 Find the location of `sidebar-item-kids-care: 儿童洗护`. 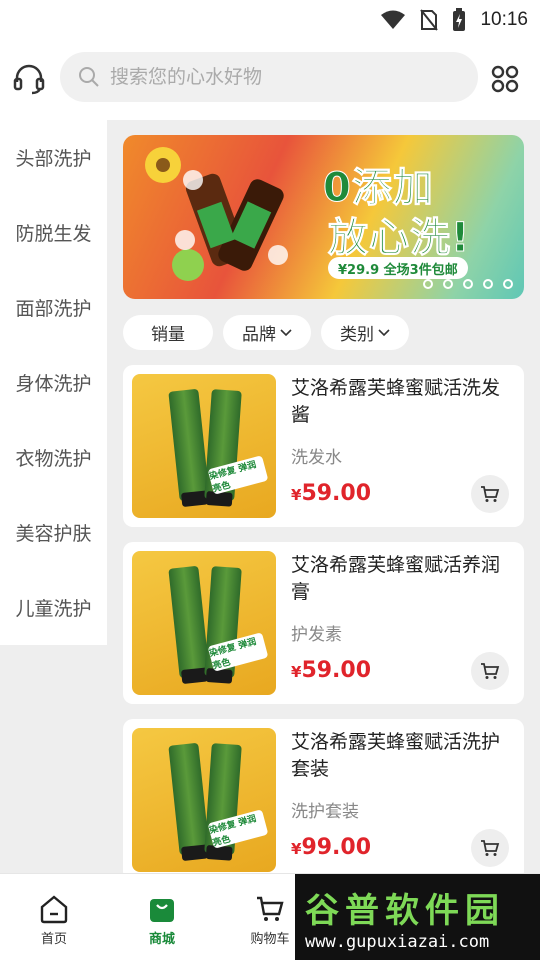

sidebar-item-kids-care: 儿童洗护 is located at coordinates (53, 607).